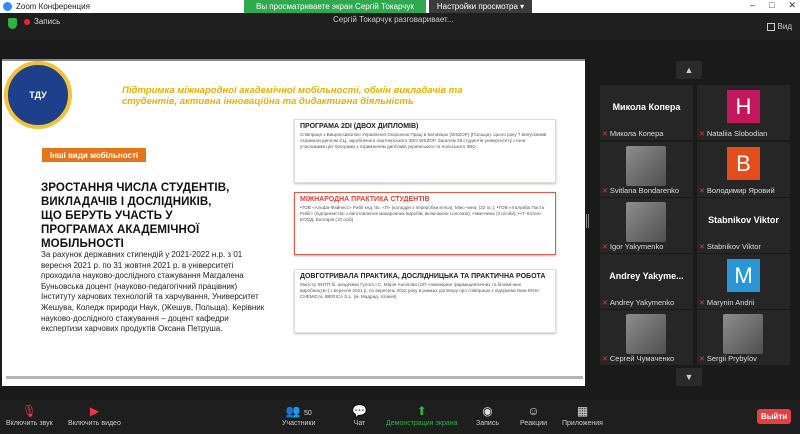 Image resolution: width=800 pixels, height=434 pixels. I want to click on unmute-button: 🎙 Включить звук, so click(29, 415).